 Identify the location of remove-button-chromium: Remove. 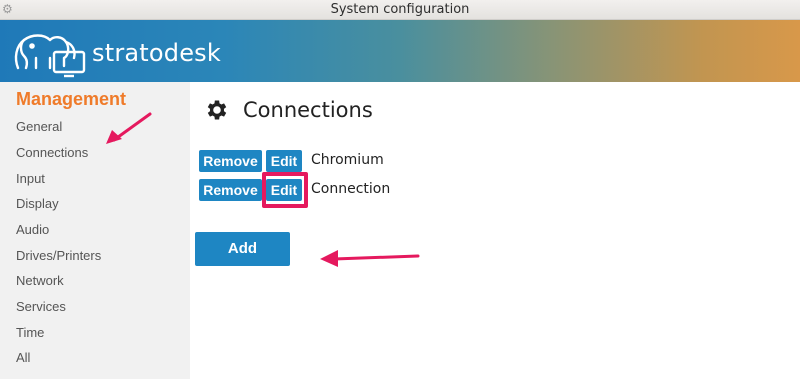
(230, 161).